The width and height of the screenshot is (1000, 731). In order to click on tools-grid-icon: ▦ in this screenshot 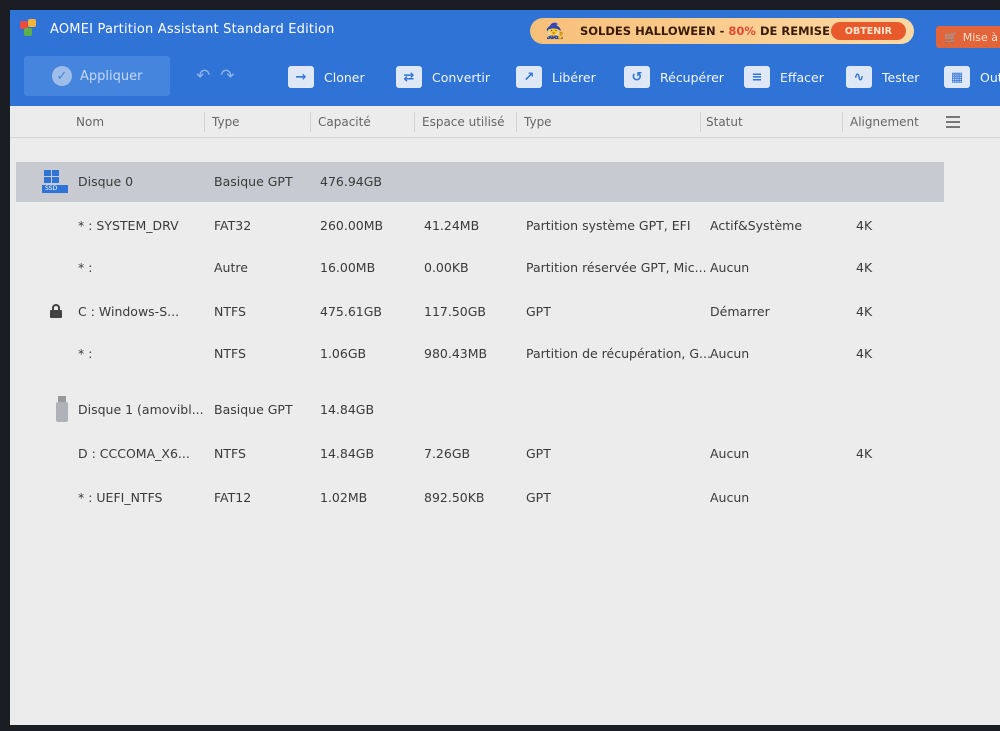, I will do `click(957, 77)`.